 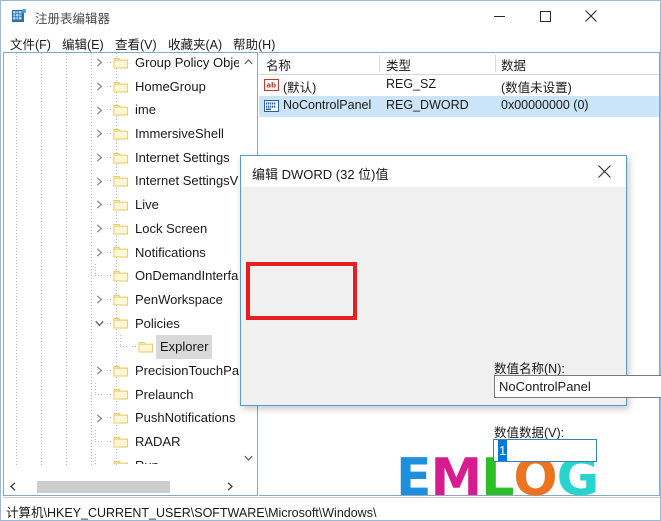 I want to click on tree-item-ondemandinterfa: OnDemandInterfa, so click(x=123, y=276).